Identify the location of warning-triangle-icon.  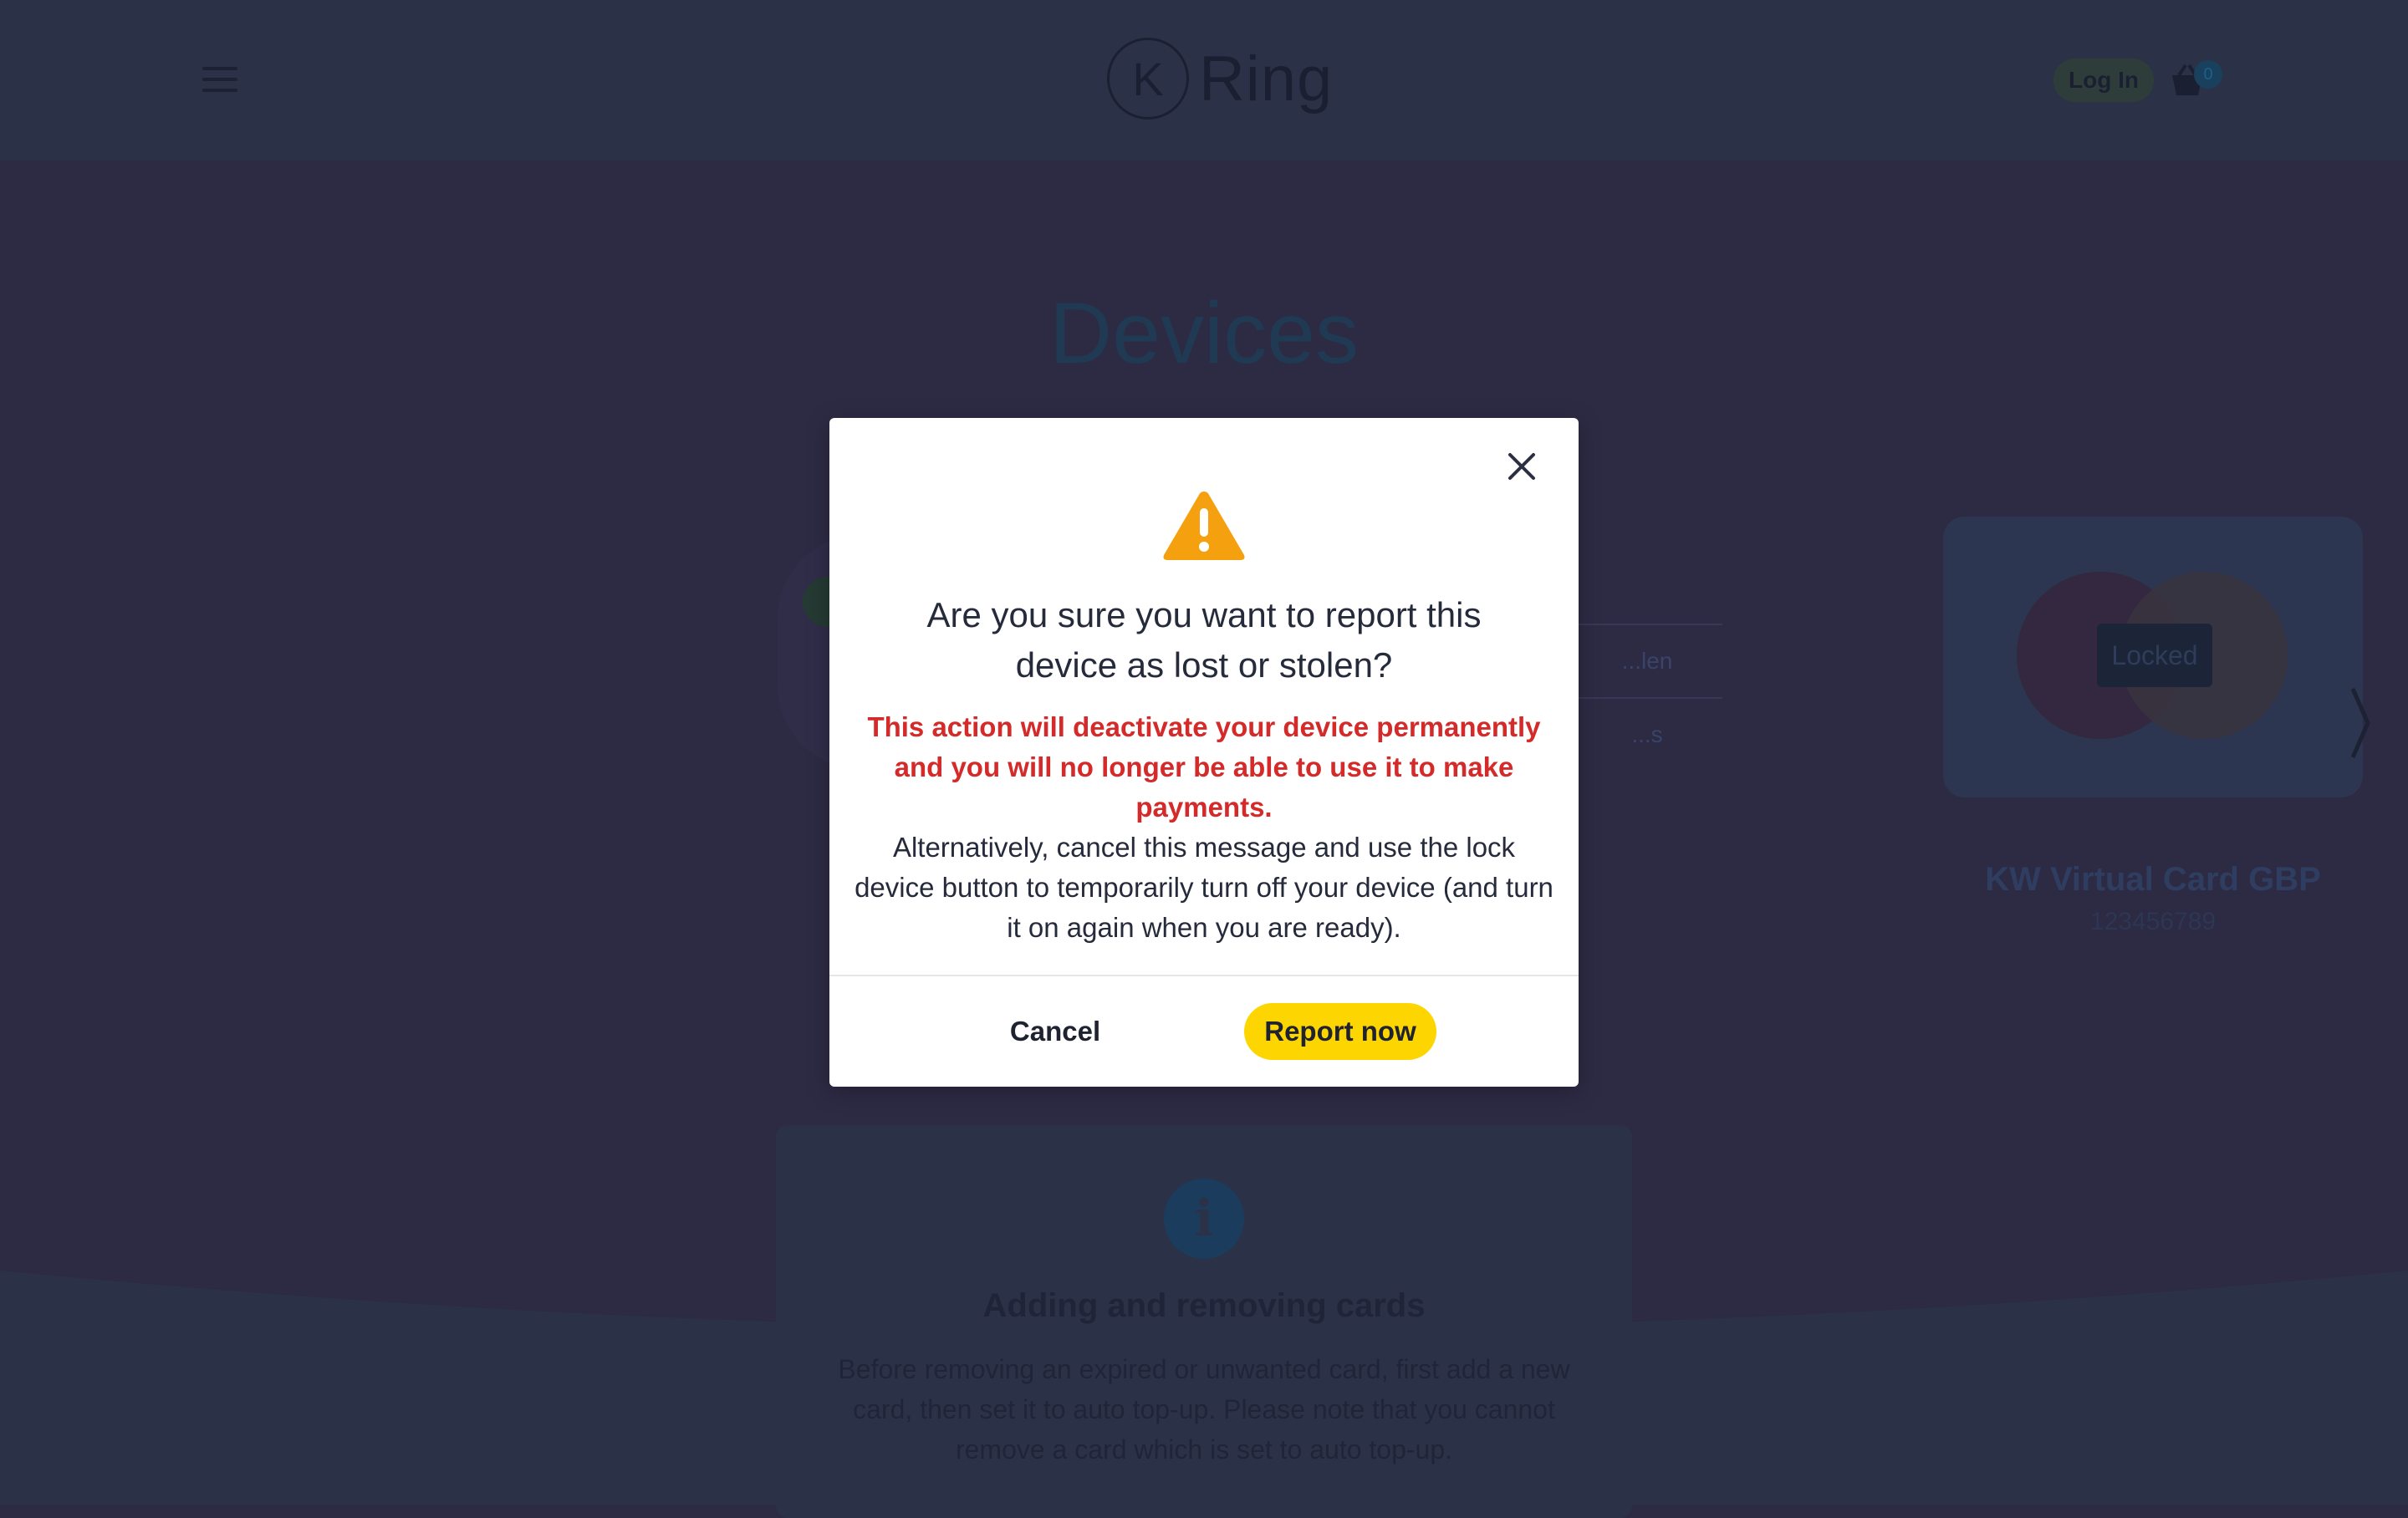
(1204, 526).